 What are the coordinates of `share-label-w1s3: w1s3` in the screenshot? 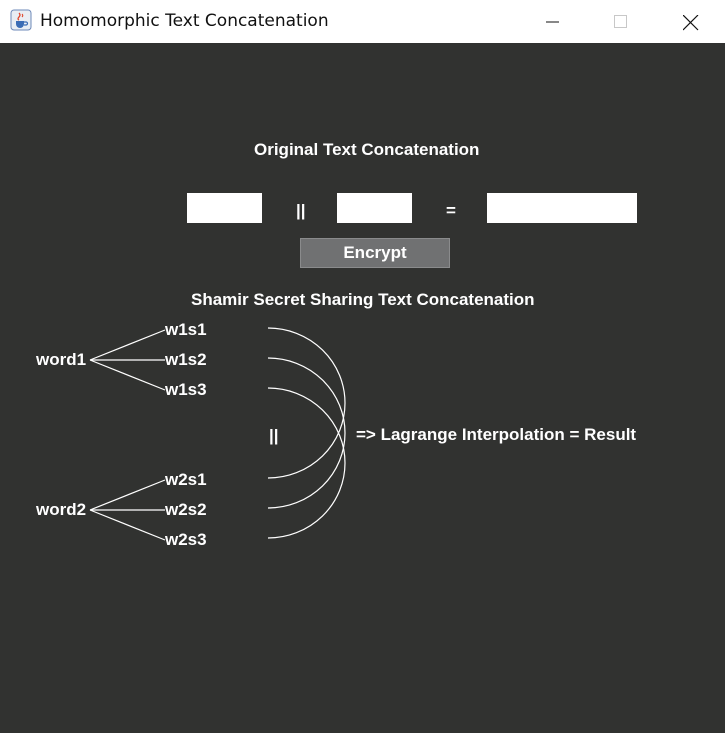 It's located at (186, 389).